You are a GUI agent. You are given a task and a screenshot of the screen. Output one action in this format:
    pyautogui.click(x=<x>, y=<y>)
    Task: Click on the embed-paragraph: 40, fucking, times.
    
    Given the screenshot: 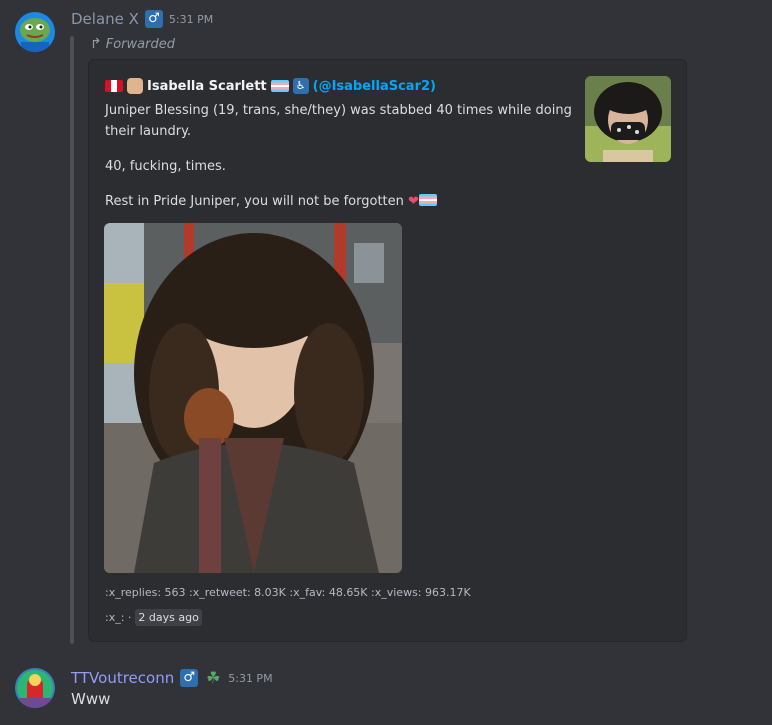 What is the action you would take?
    pyautogui.click(x=165, y=166)
    